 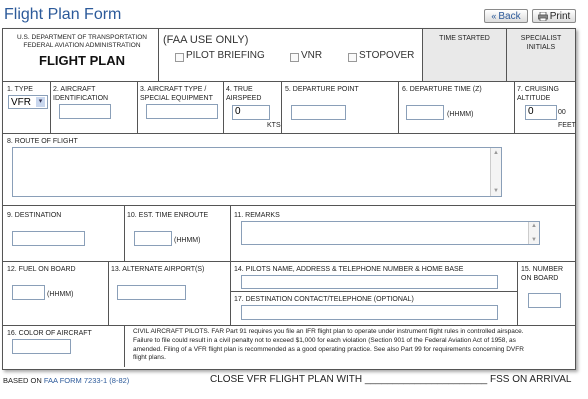 I want to click on route-scrollbar: ▲ ▼, so click(x=495, y=172).